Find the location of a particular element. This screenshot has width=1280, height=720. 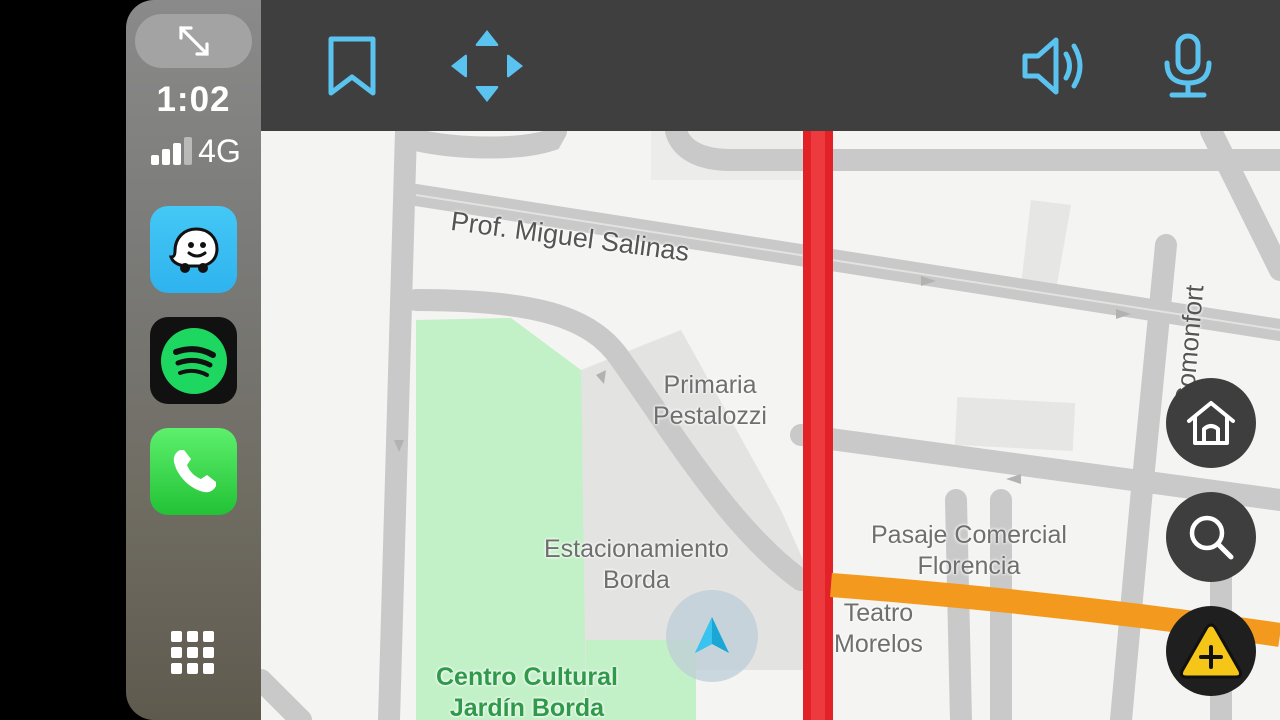

report-hazard-icon is located at coordinates (1211, 651).